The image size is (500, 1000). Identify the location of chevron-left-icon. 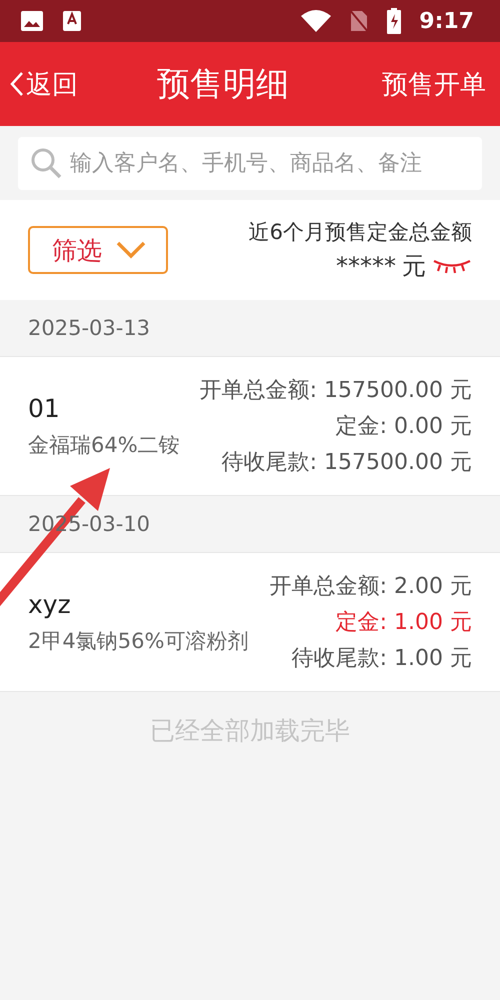
(17, 84).